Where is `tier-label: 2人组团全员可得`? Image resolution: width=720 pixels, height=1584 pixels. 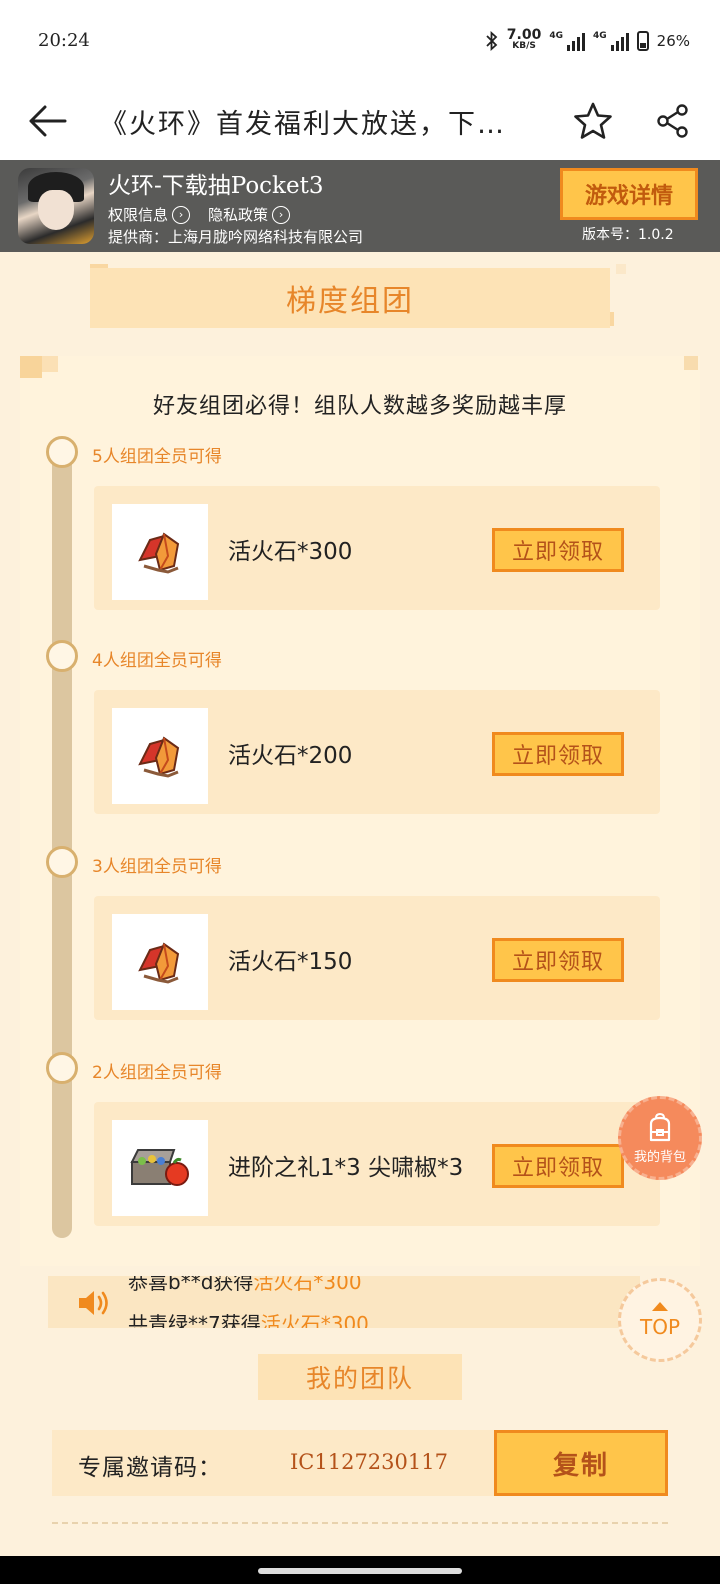 tier-label: 2人组团全员可得 is located at coordinates (157, 1073).